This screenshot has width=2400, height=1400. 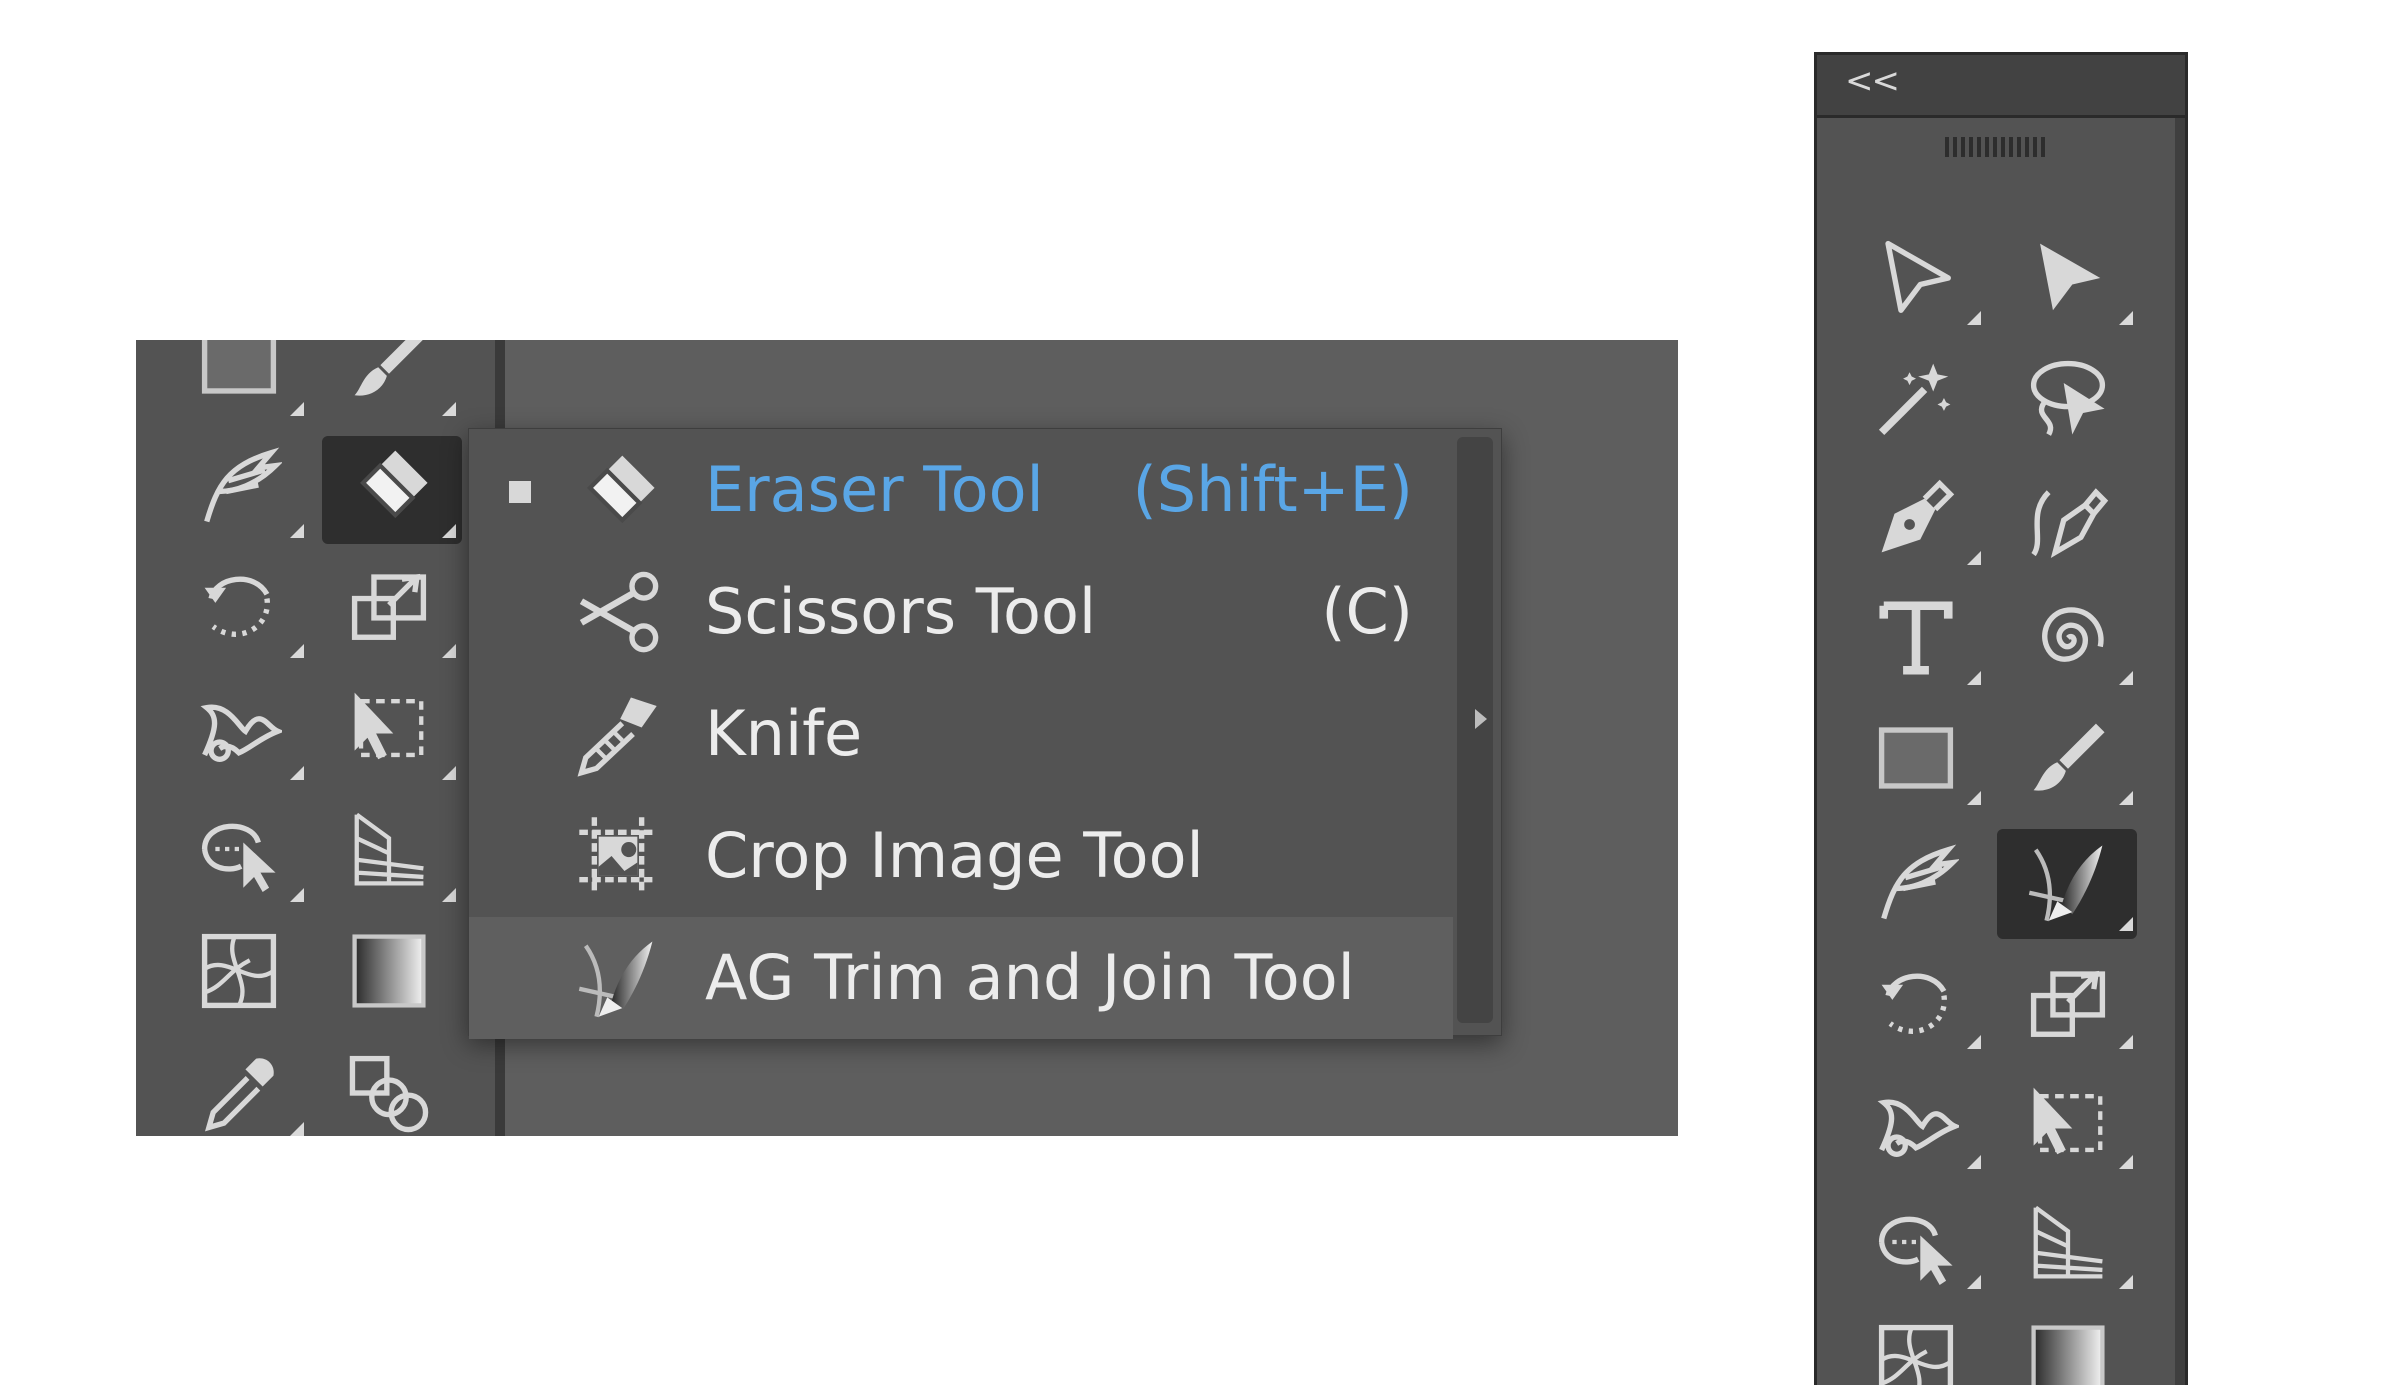 I want to click on flyout-item-label: AG Trim and Join Tool, so click(x=1030, y=977).